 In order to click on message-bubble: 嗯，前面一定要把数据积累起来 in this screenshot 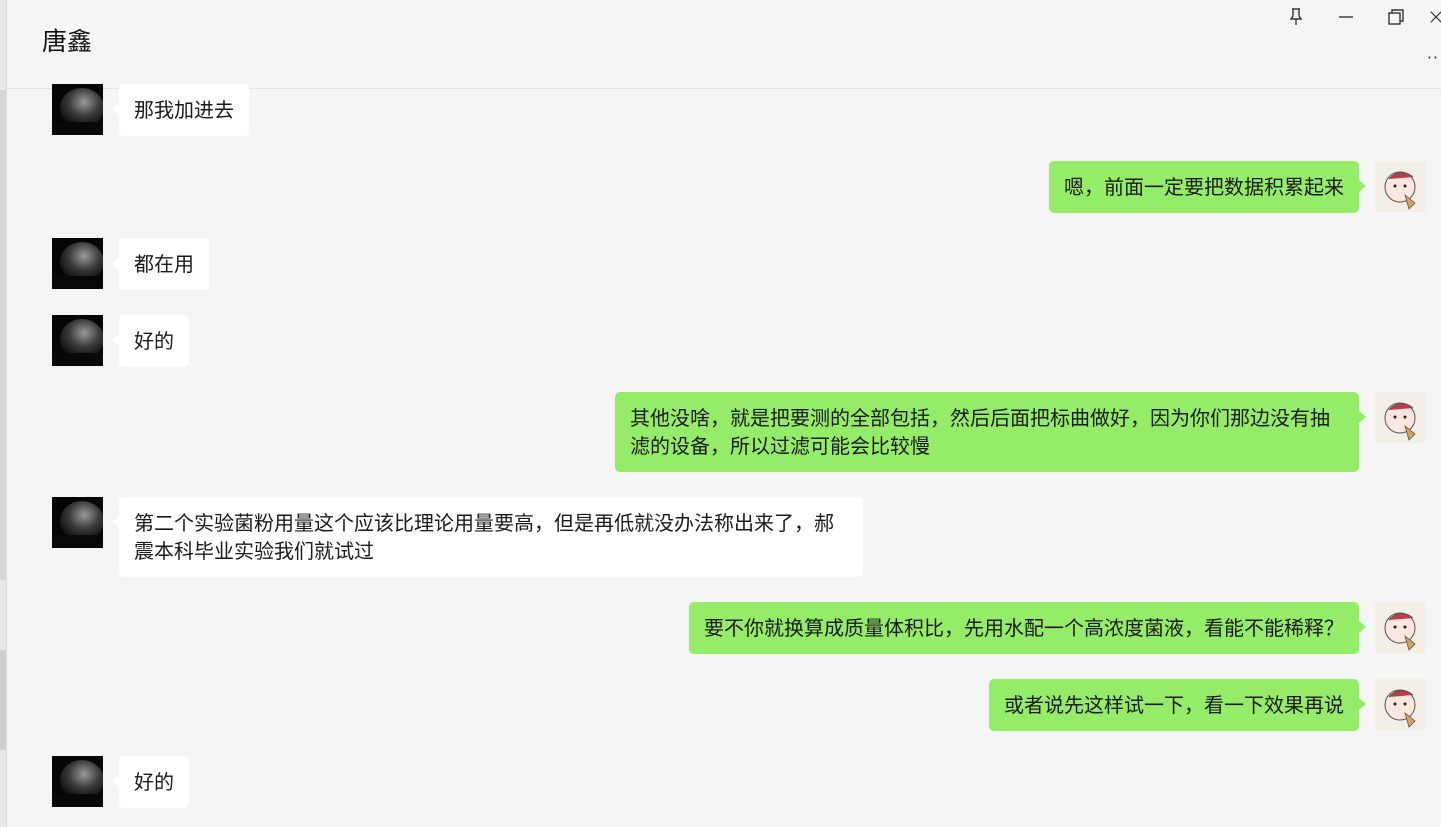, I will do `click(1207, 187)`.